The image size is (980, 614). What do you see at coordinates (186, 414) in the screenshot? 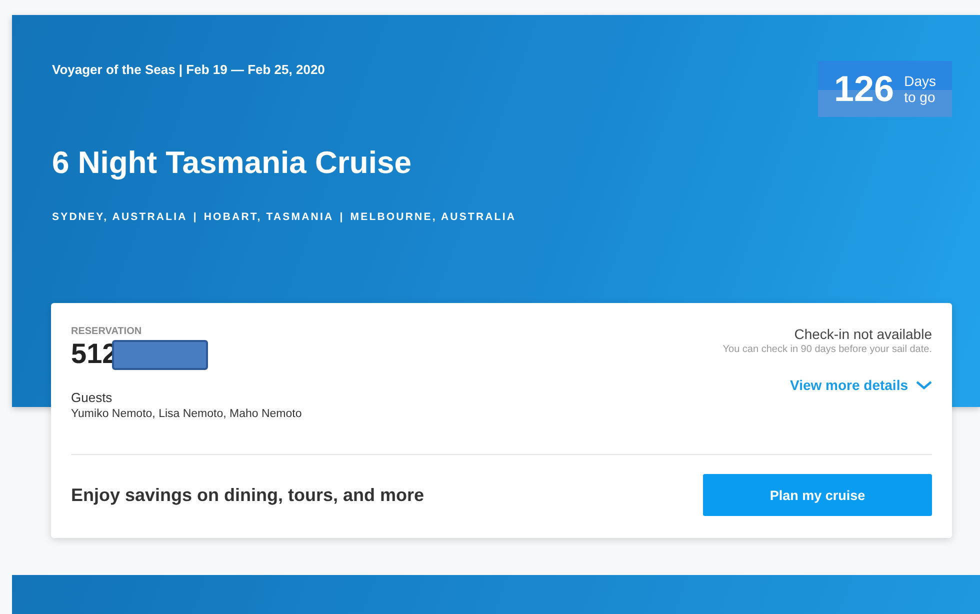
I see `guest-names: Yumiko Nemoto, Lisa Nemoto, Maho Nemoto` at bounding box center [186, 414].